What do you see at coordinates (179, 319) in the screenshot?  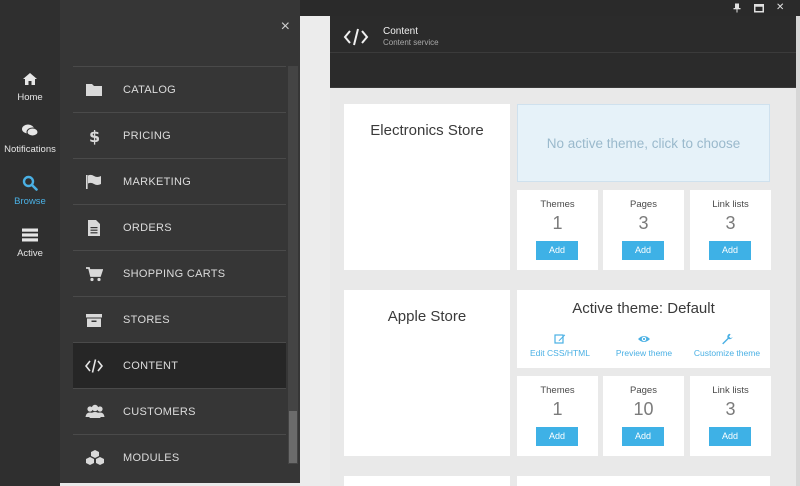 I see `menu-item-stores: STORES` at bounding box center [179, 319].